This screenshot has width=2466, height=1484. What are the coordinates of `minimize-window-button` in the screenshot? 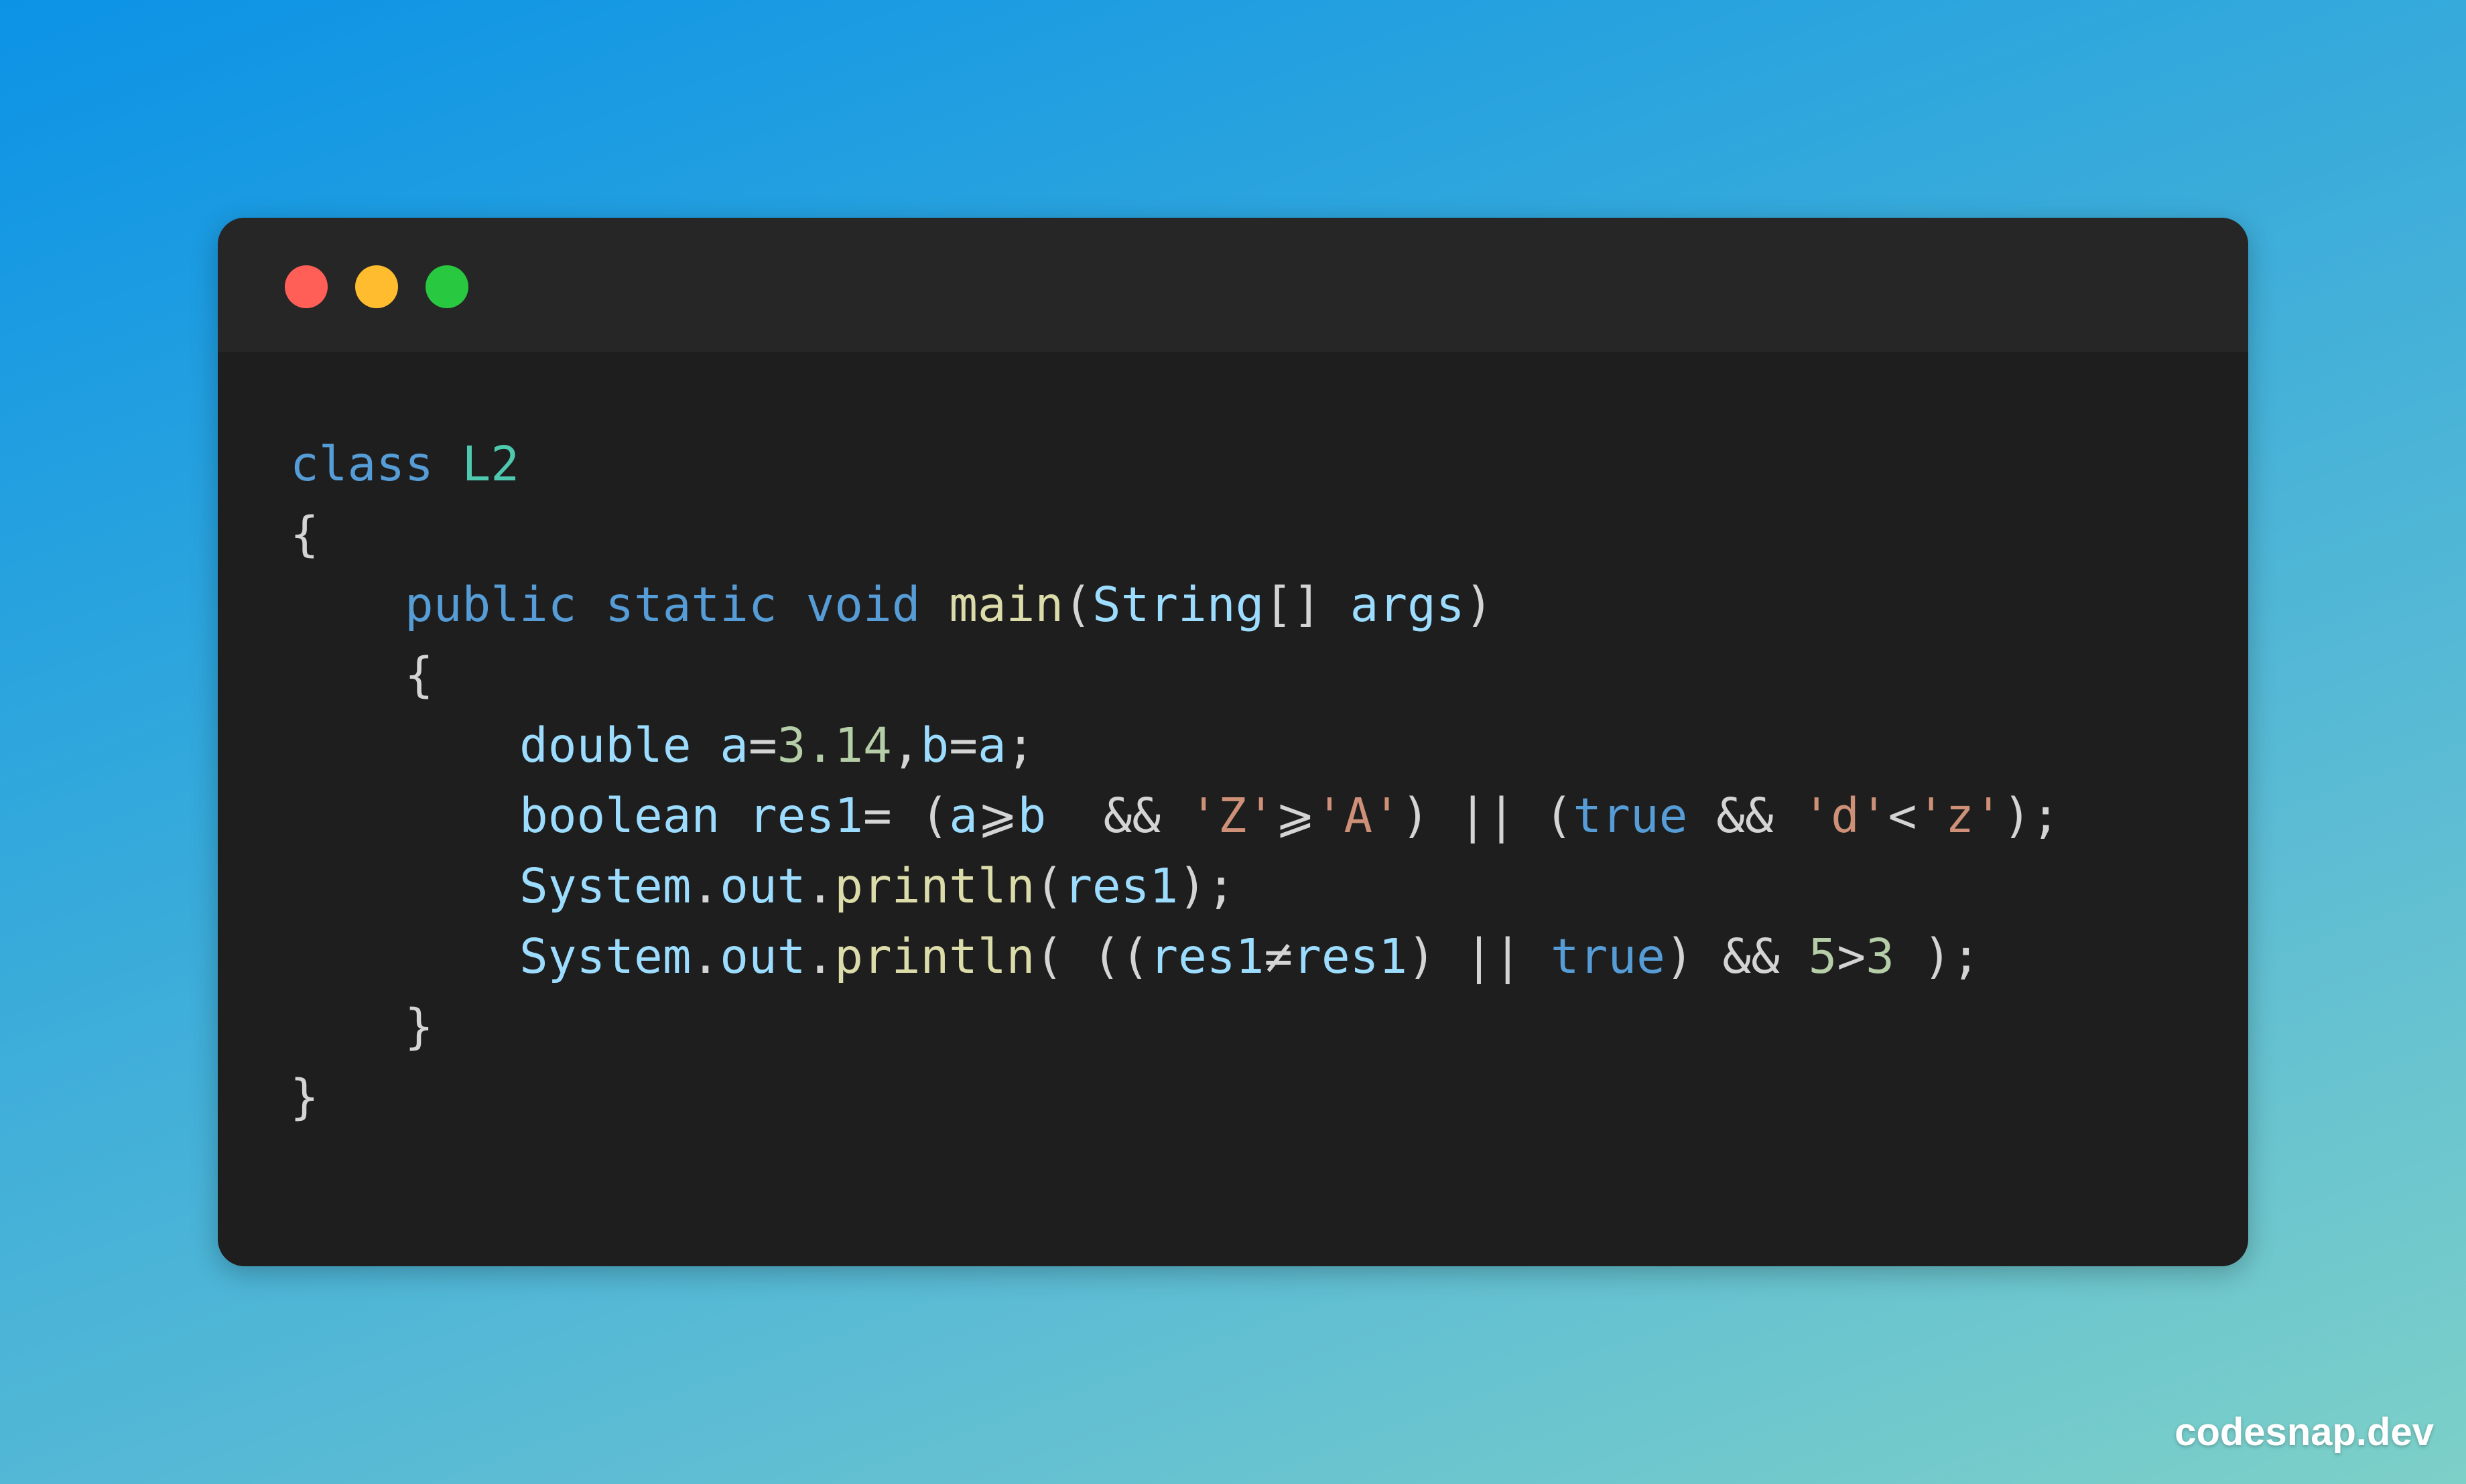 It's located at (376, 286).